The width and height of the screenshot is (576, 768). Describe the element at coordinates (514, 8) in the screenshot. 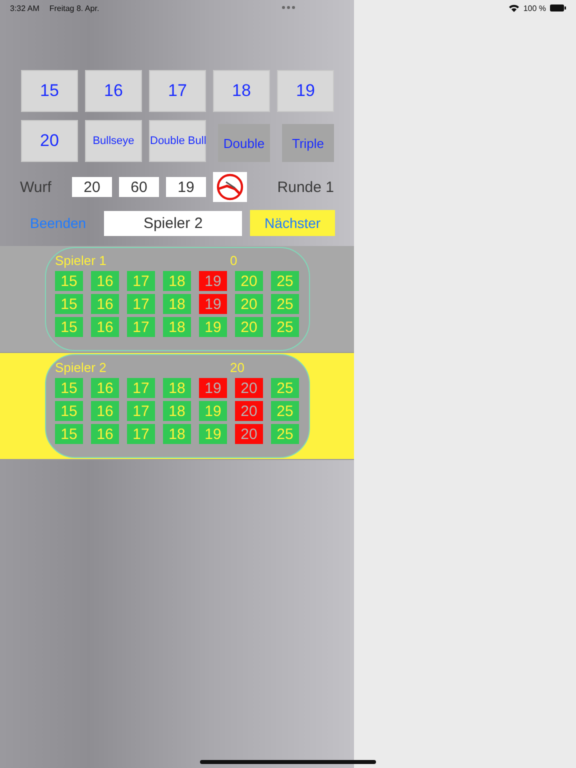

I see `wifi-icon` at that location.